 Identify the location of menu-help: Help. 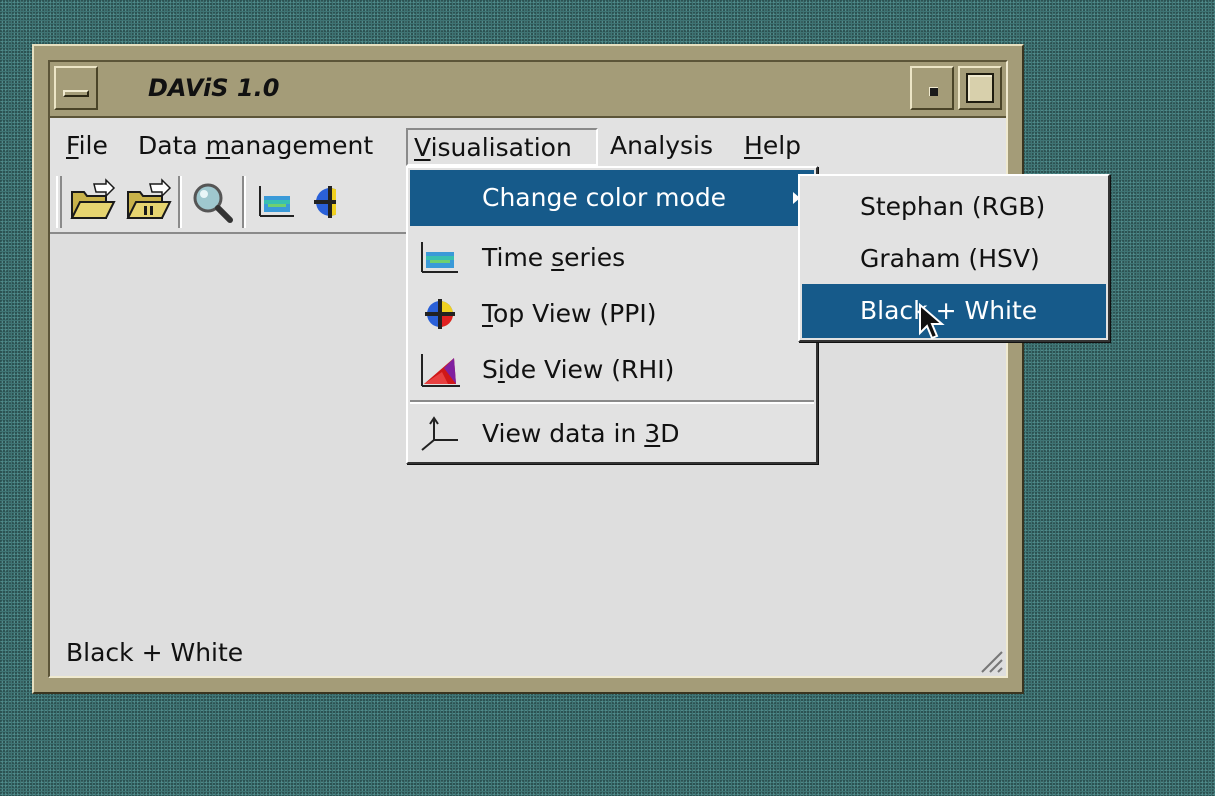
(772, 147).